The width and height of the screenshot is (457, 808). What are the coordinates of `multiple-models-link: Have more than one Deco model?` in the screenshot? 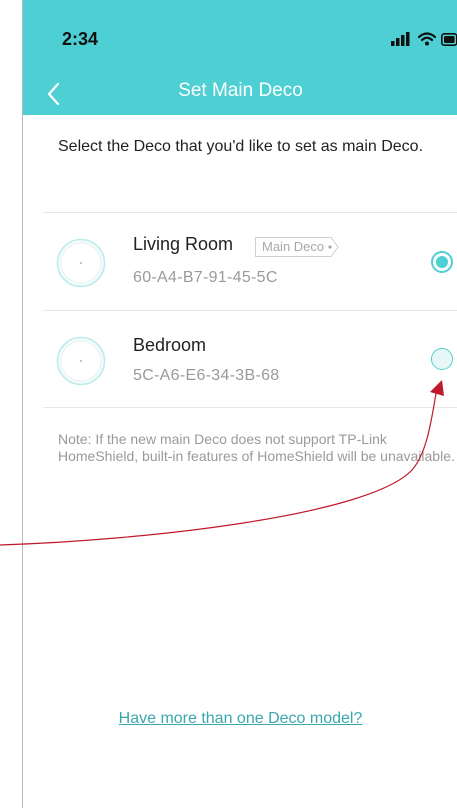 It's located at (240, 719).